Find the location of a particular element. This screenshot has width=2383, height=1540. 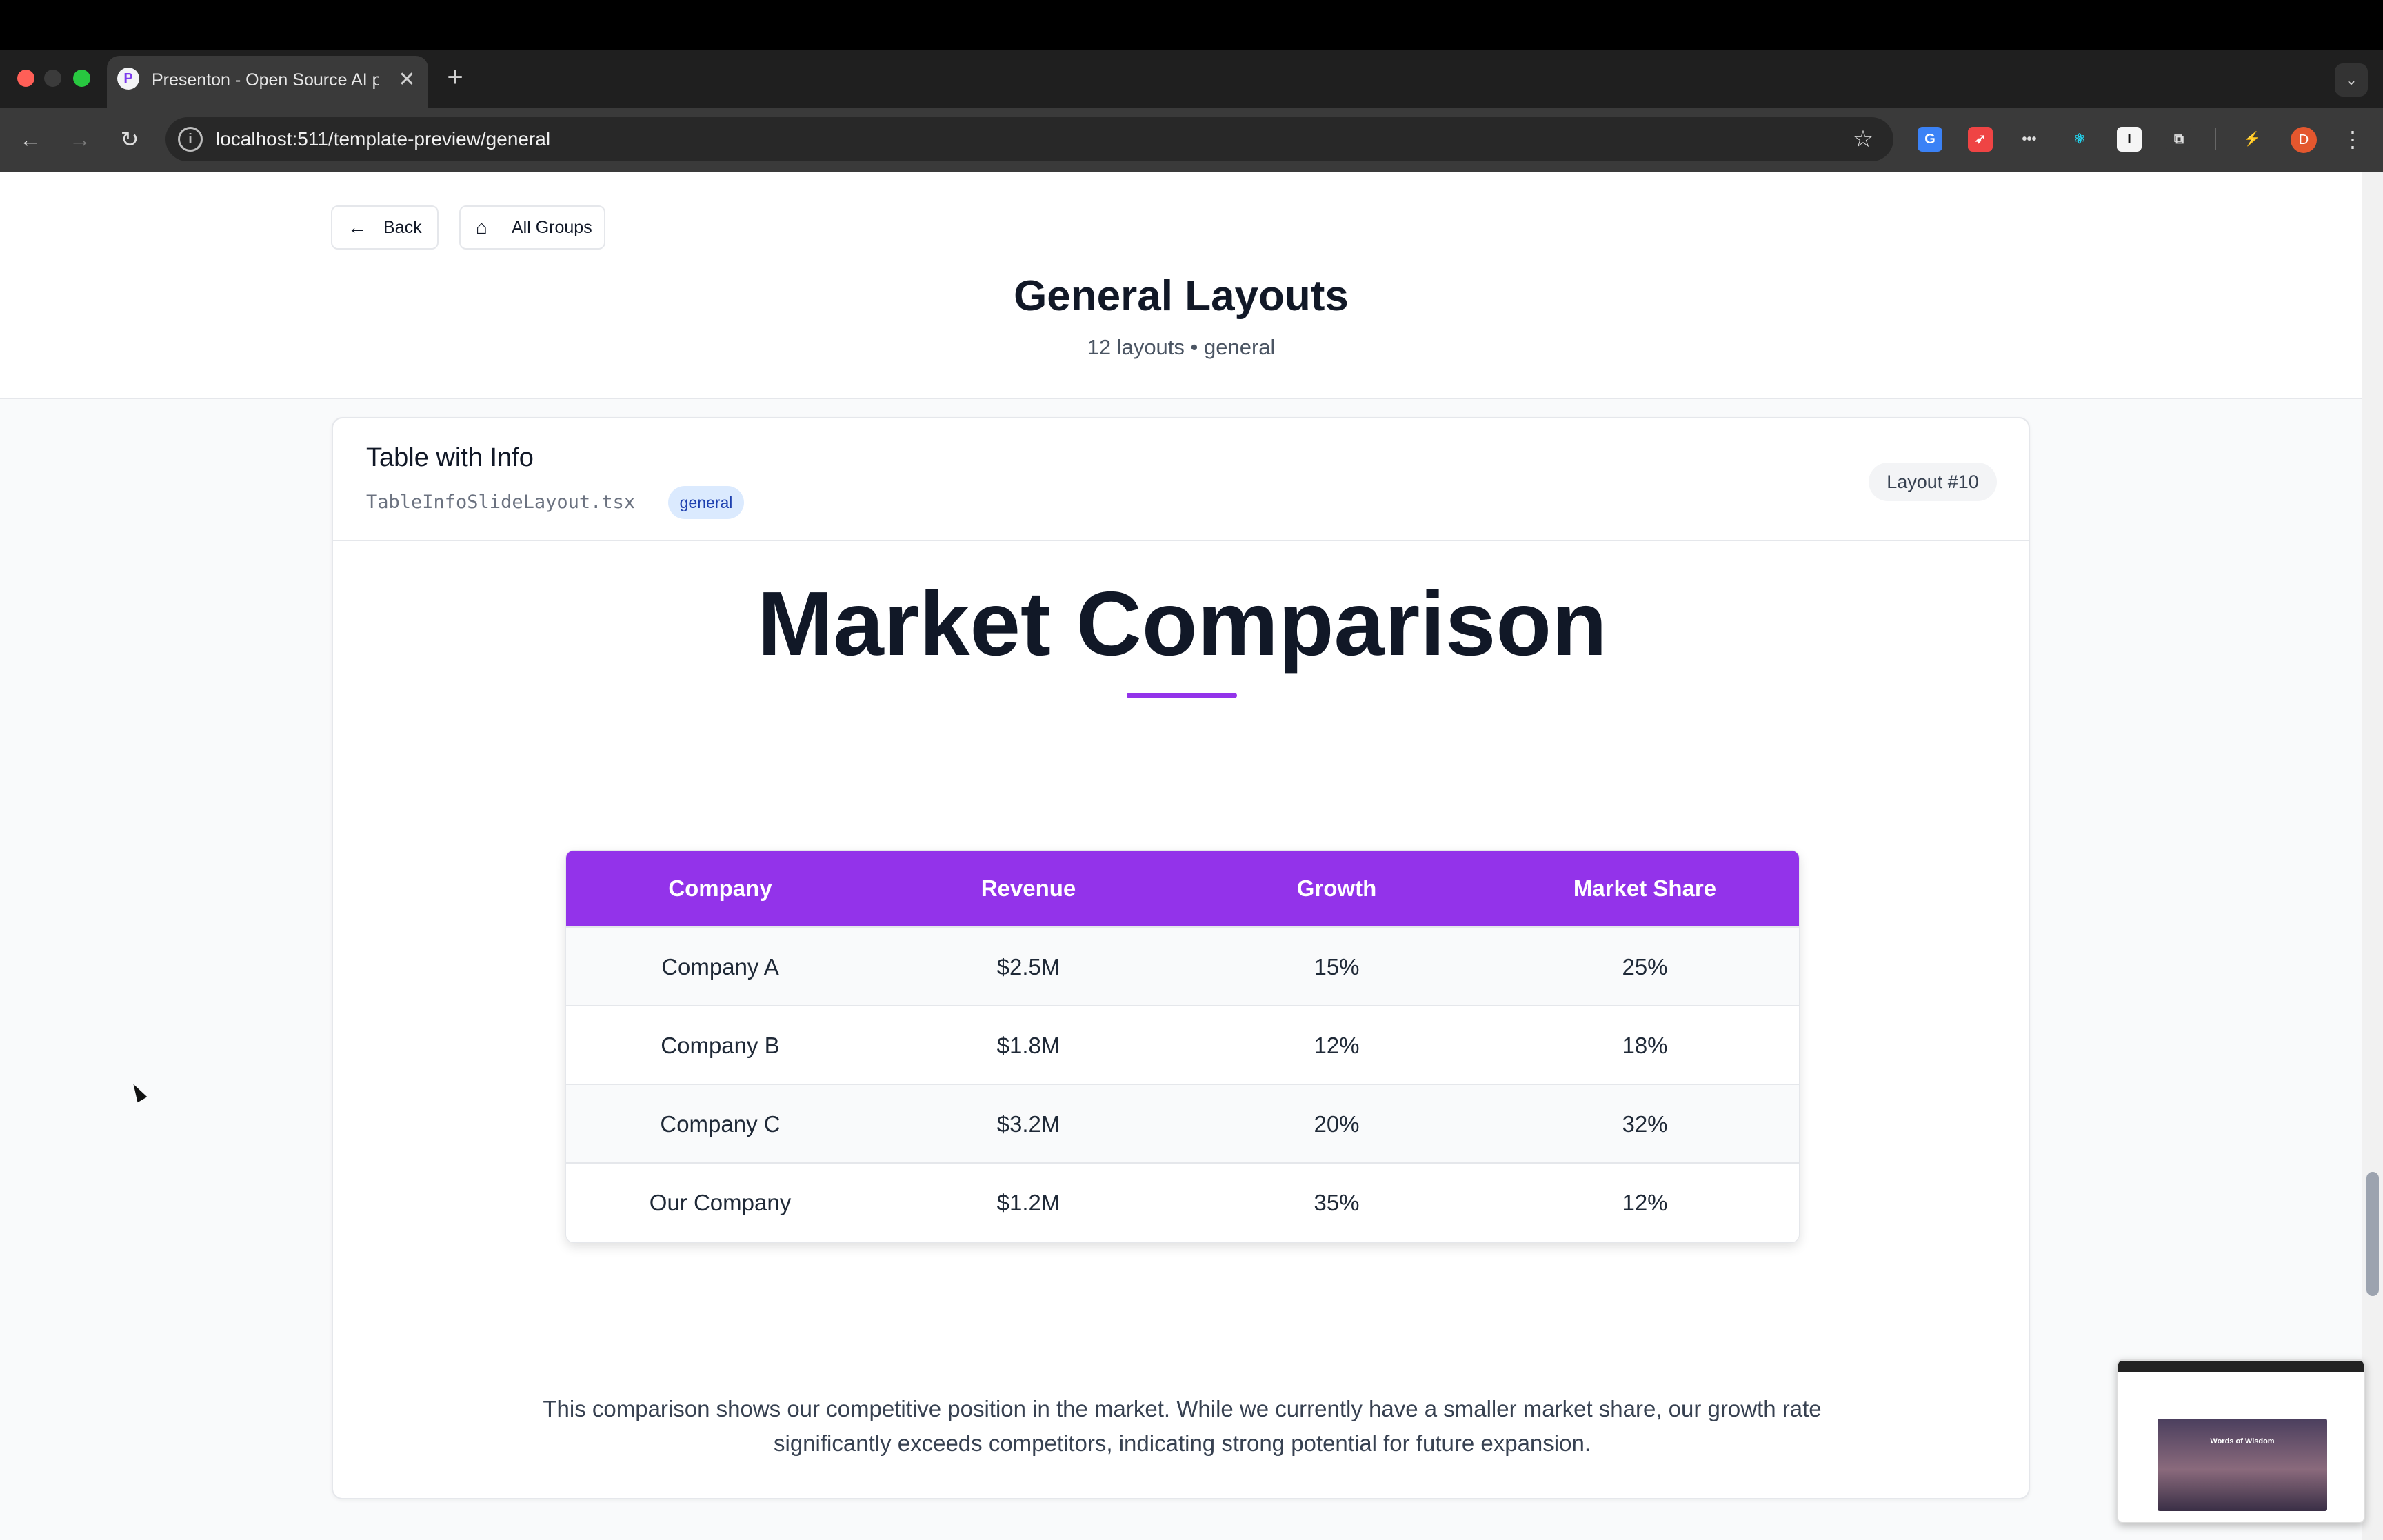

table-cell: $1.2M is located at coordinates (1028, 1203).